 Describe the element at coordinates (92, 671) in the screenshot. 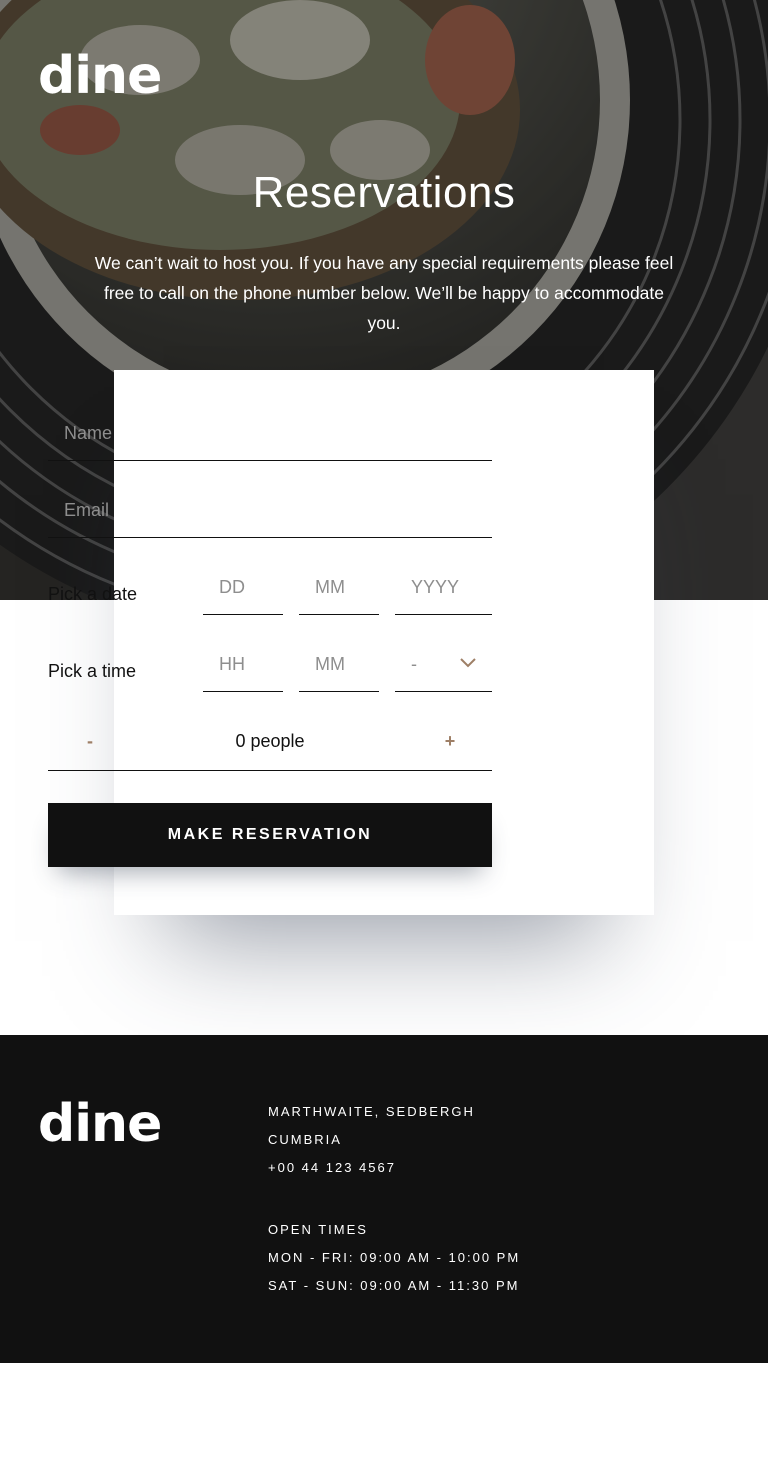

I see `time-label: Pick a time` at that location.